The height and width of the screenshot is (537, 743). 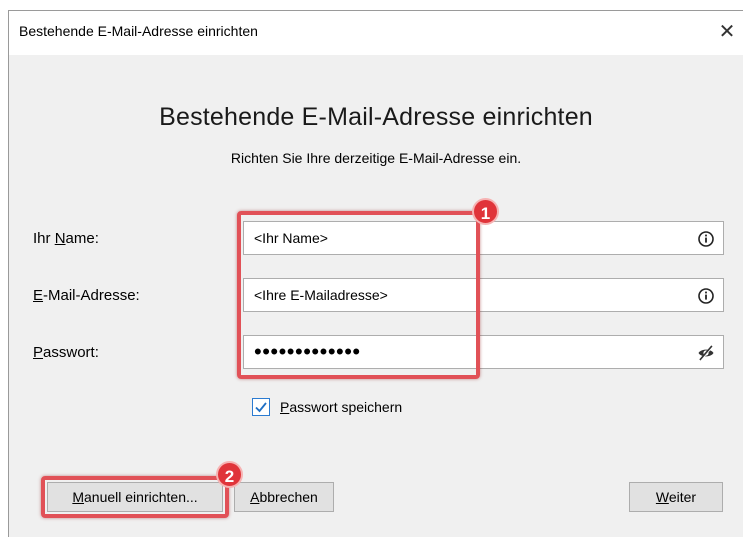 I want to click on email-label: E-Mail-Adresse:, so click(x=86, y=295).